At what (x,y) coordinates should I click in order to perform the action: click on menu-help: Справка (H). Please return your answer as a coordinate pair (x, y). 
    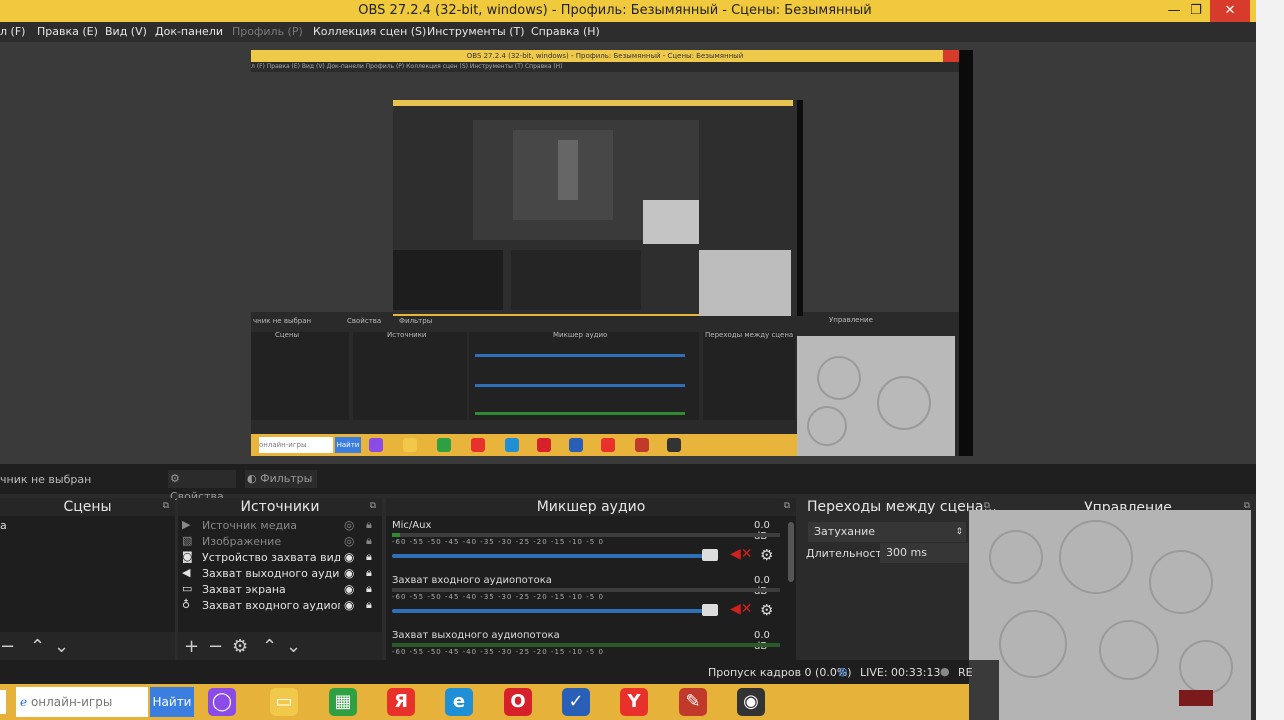
    Looking at the image, I should click on (565, 31).